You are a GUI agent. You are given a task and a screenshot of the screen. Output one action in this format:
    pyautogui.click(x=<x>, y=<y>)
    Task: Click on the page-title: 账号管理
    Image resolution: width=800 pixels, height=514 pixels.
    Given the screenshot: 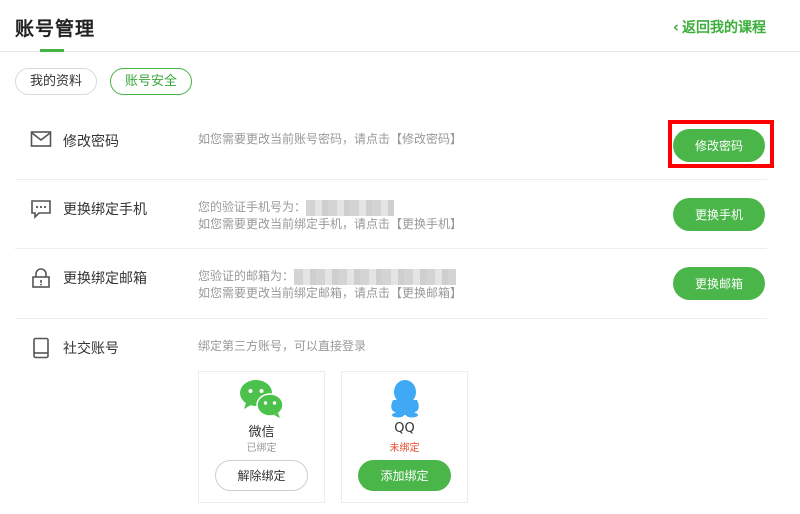 What is the action you would take?
    pyautogui.click(x=55, y=29)
    